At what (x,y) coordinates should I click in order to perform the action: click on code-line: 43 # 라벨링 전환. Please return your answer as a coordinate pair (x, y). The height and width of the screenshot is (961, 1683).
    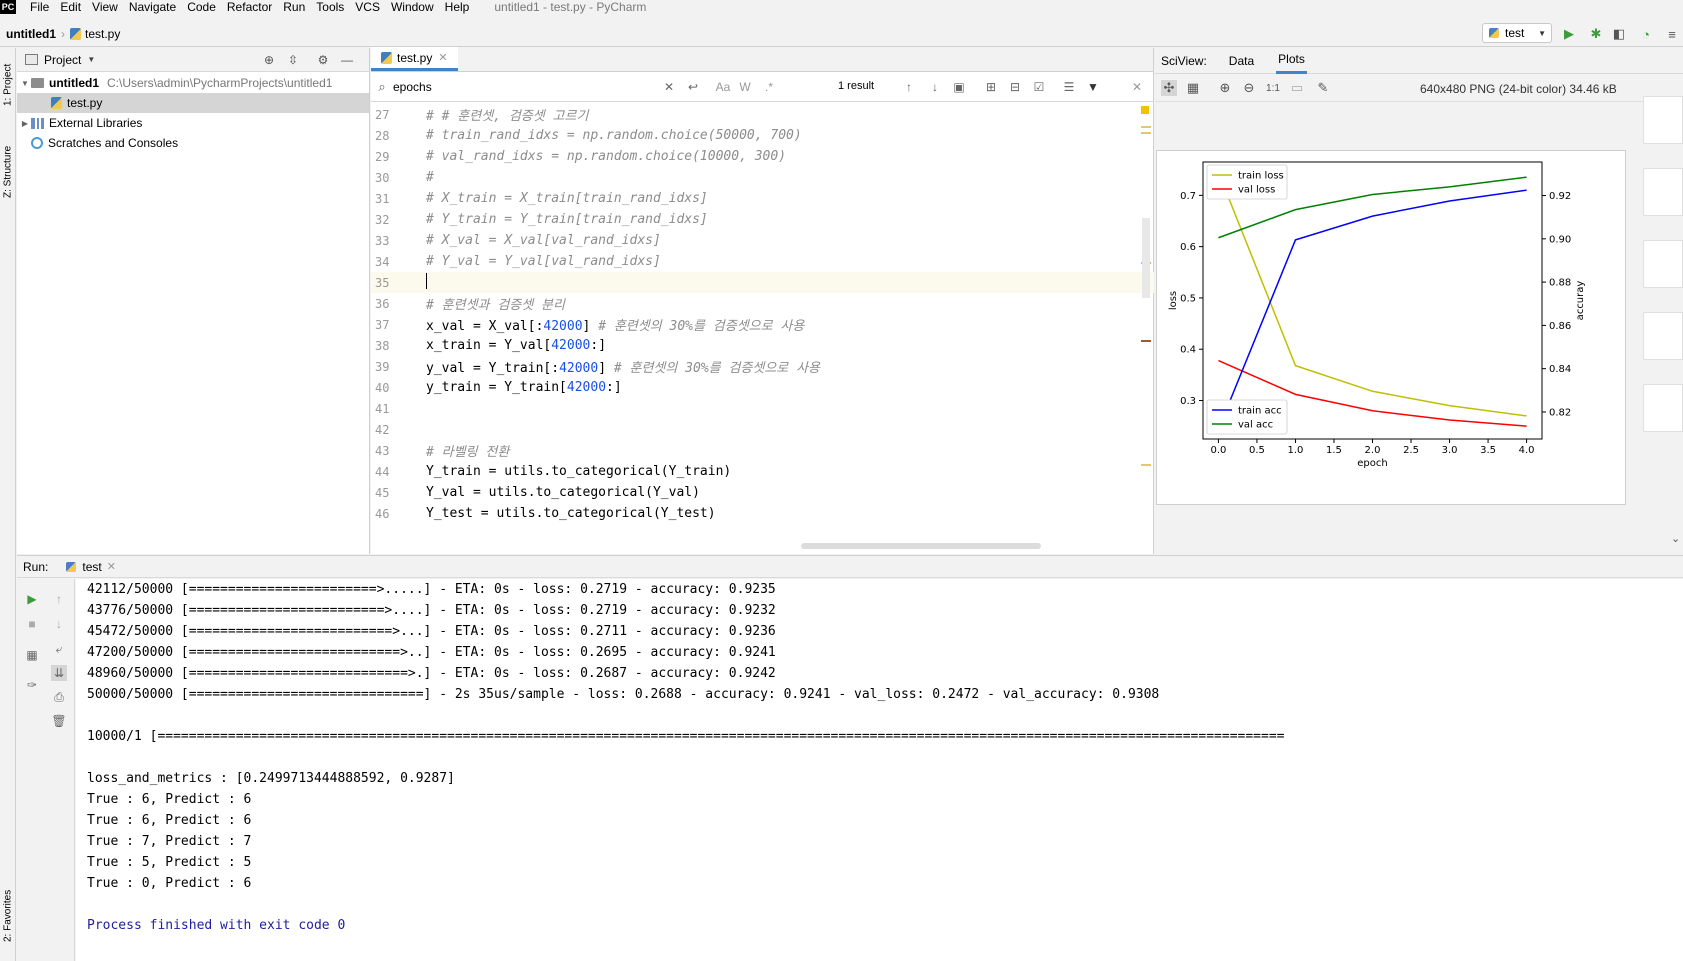
    Looking at the image, I should click on (762, 450).